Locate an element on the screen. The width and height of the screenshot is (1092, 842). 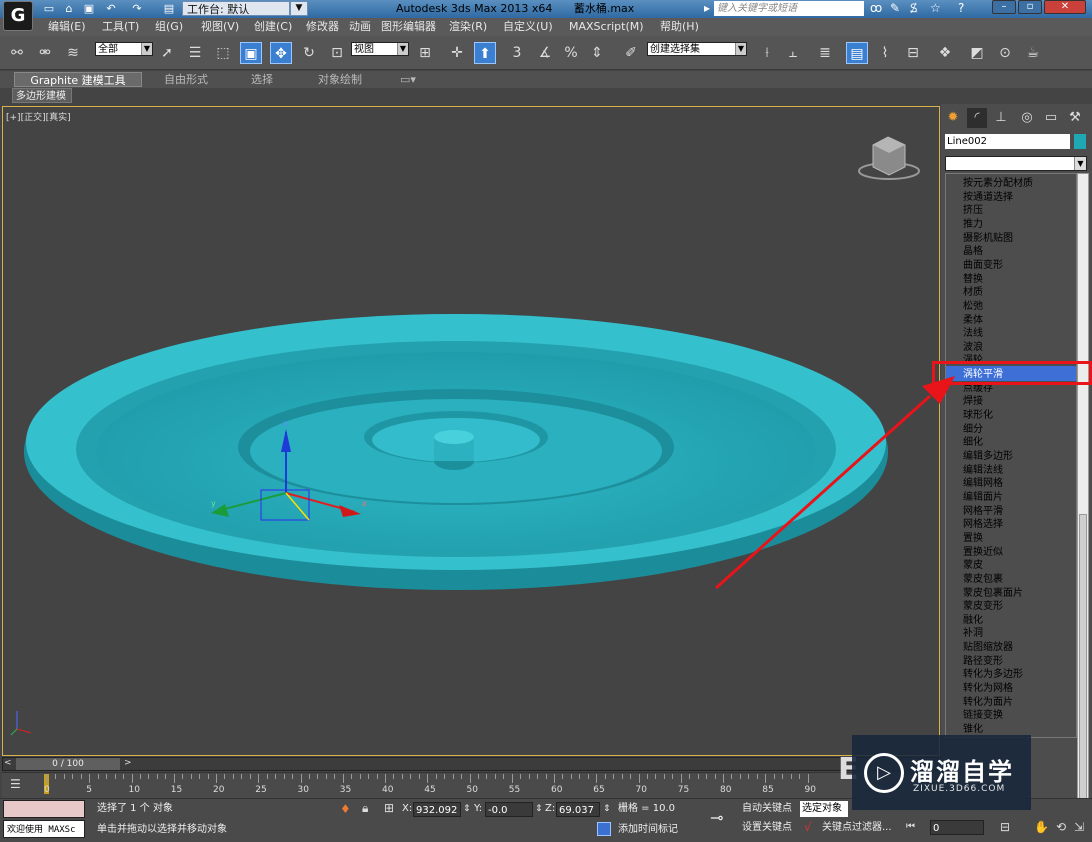
z-coordinate-field: 69.037 is located at coordinates (578, 809).